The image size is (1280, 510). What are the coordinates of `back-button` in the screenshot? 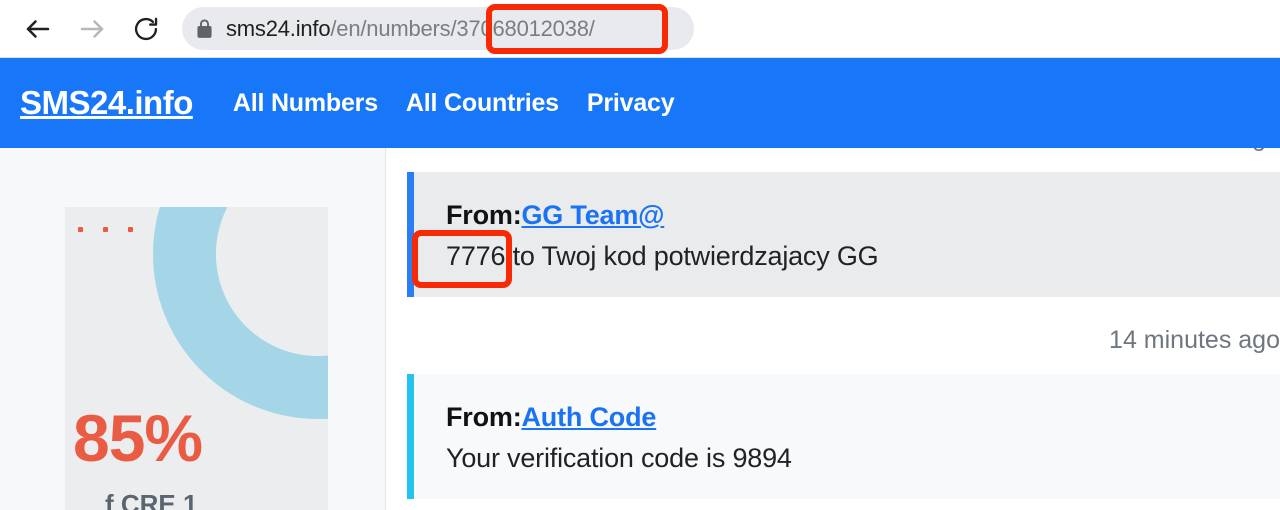 It's located at (38, 29).